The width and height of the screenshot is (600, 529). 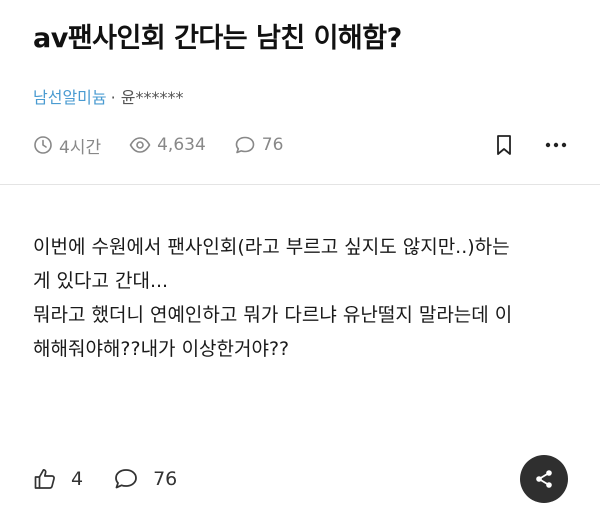 I want to click on post-footer: 4 76, so click(x=301, y=479).